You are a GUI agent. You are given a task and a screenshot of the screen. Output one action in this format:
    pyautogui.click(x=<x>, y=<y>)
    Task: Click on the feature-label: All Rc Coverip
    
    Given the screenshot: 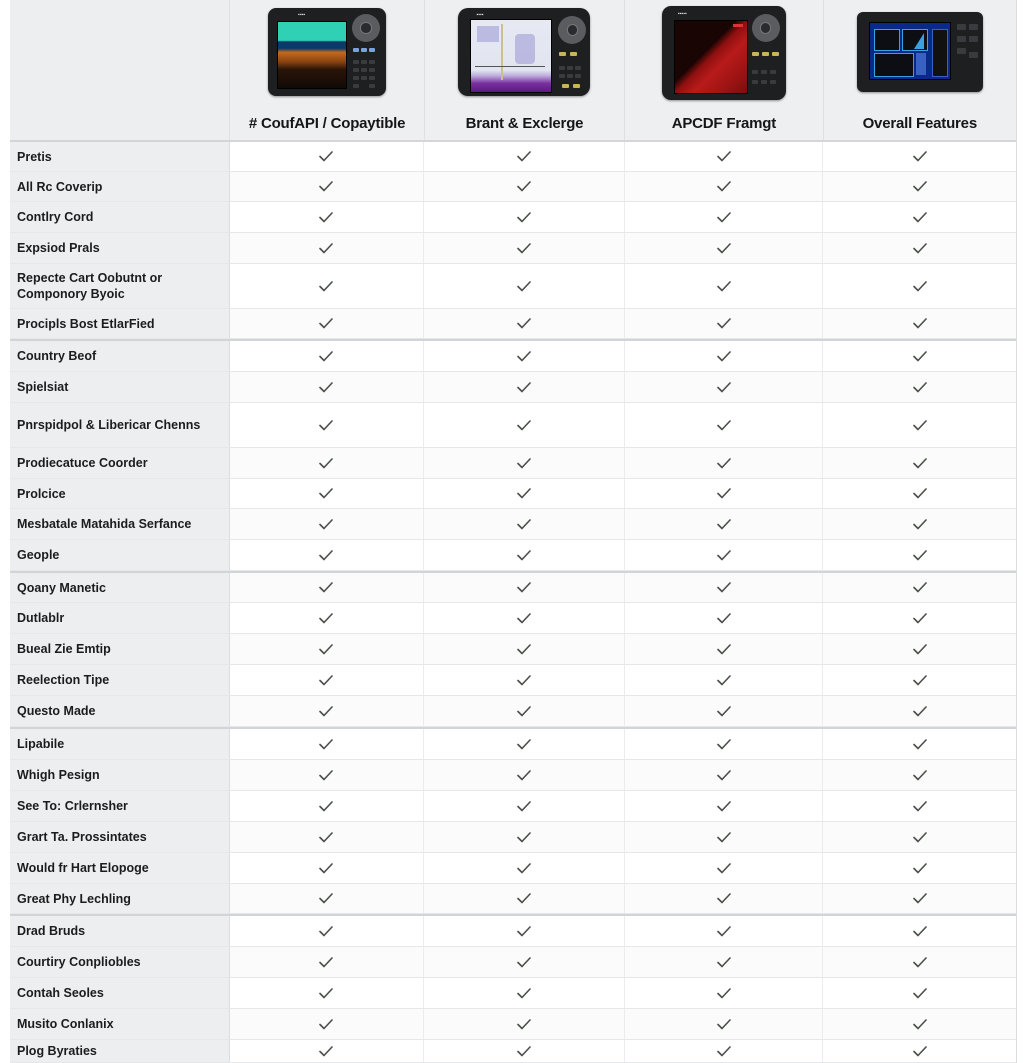 What is the action you would take?
    pyautogui.click(x=120, y=186)
    